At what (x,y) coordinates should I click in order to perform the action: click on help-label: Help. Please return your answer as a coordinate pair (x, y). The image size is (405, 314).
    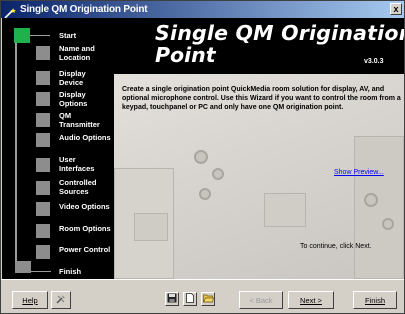
    Looking at the image, I should click on (30, 300).